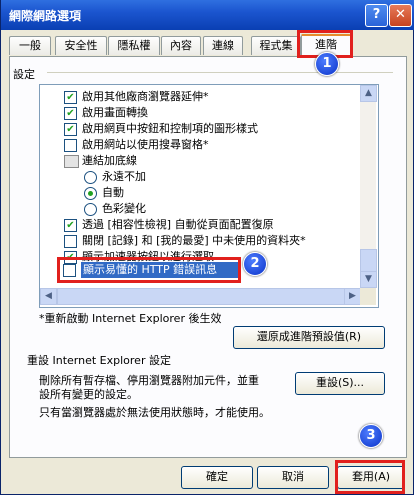 The width and height of the screenshot is (414, 496). What do you see at coordinates (370, 477) in the screenshot?
I see `annotation-box-apply` at bounding box center [370, 477].